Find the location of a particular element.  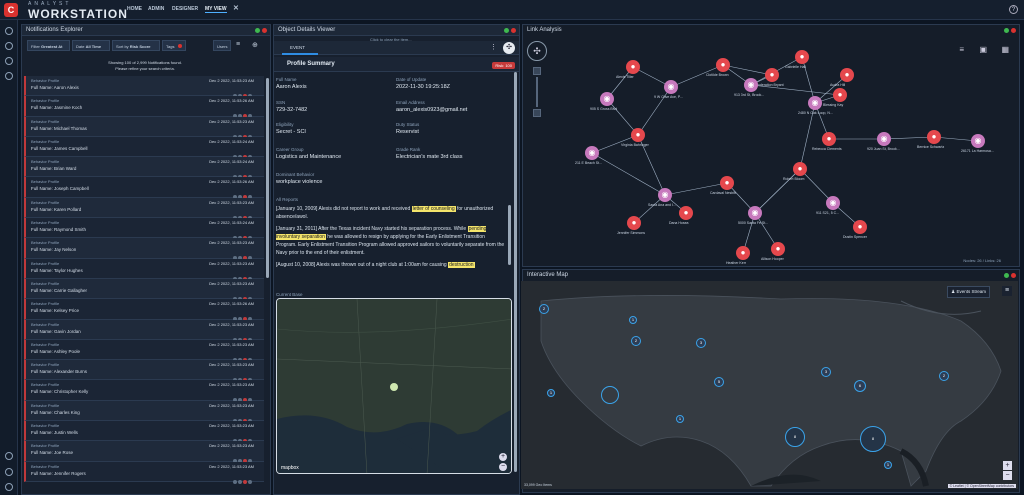

nav-my-view: MY VIEW is located at coordinates (216, 9).